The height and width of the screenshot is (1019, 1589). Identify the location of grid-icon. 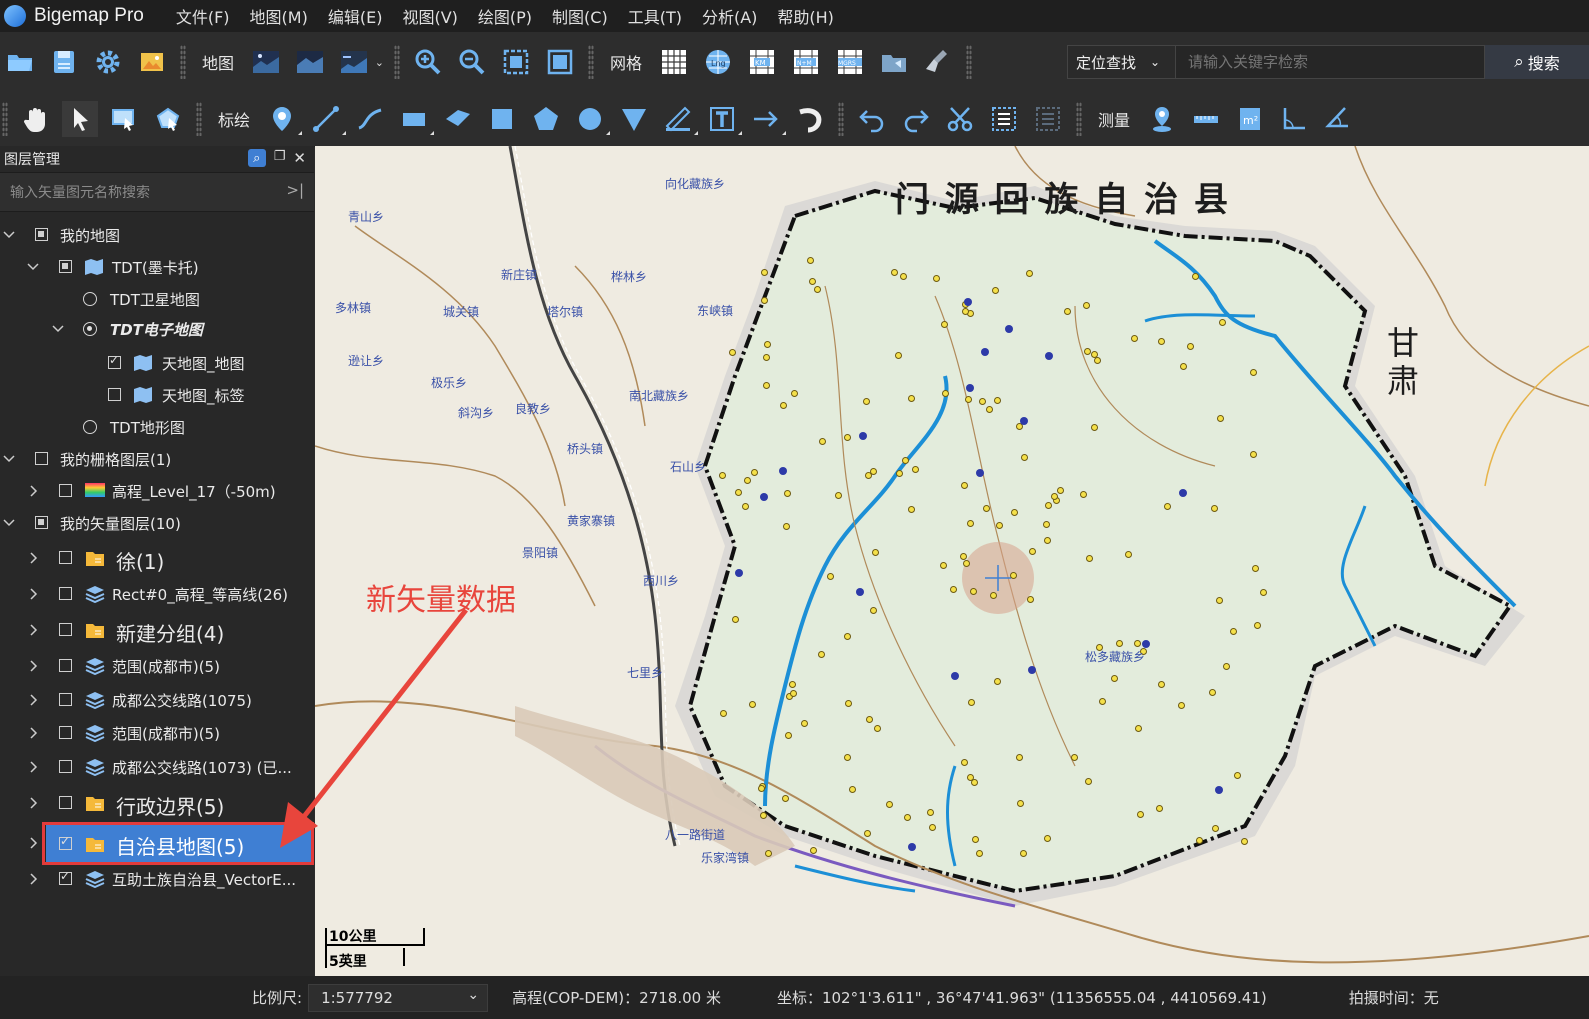
(674, 62).